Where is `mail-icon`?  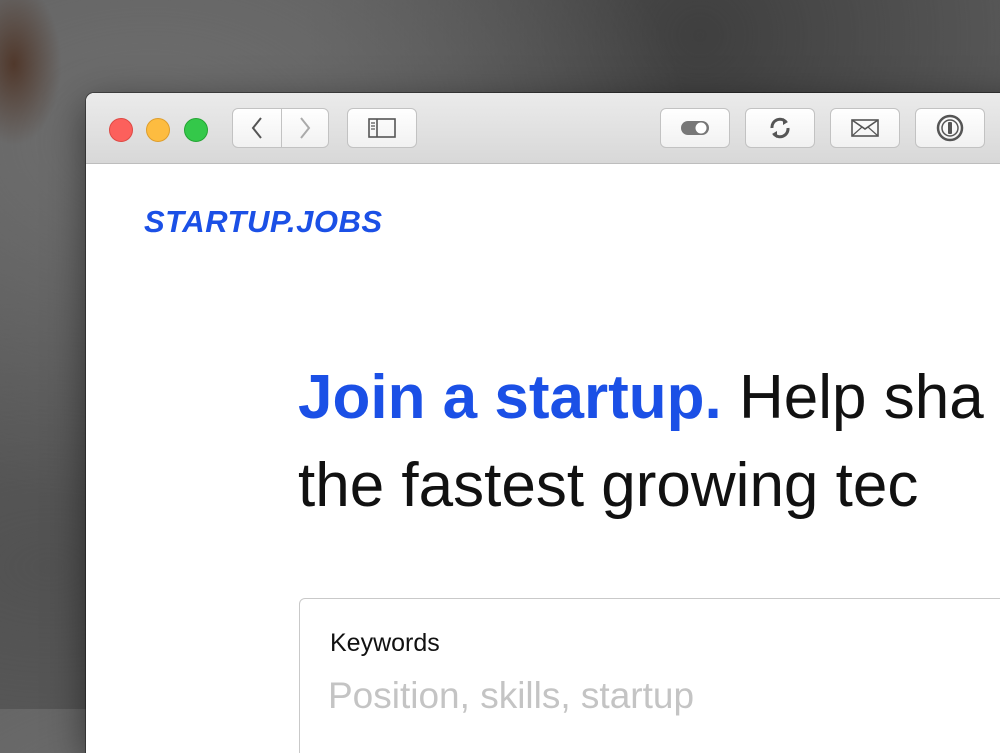
mail-icon is located at coordinates (865, 128).